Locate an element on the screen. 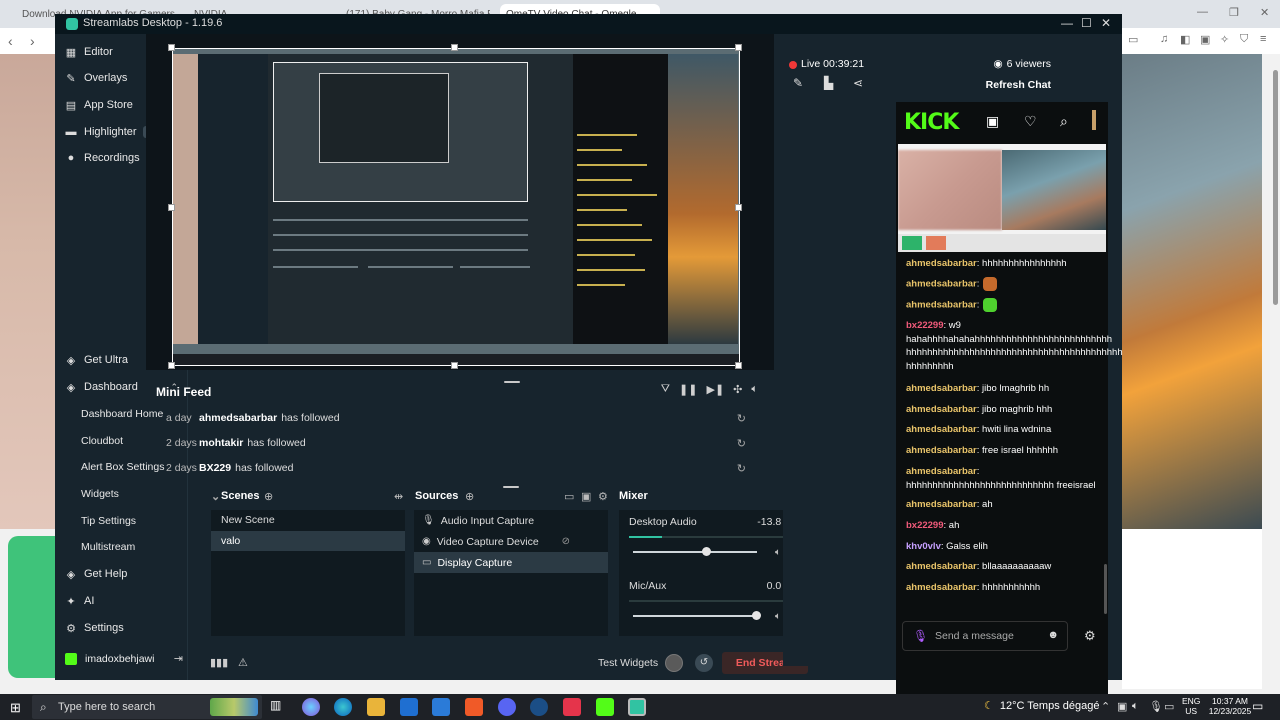 The height and width of the screenshot is (720, 1280). maximize-icon: ☐ is located at coordinates (1086, 23).